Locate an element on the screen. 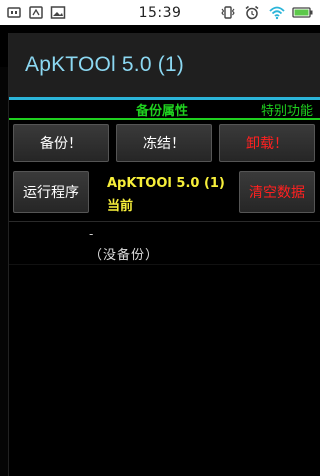 This screenshot has height=476, width=320. backup-dash: - is located at coordinates (91, 234).